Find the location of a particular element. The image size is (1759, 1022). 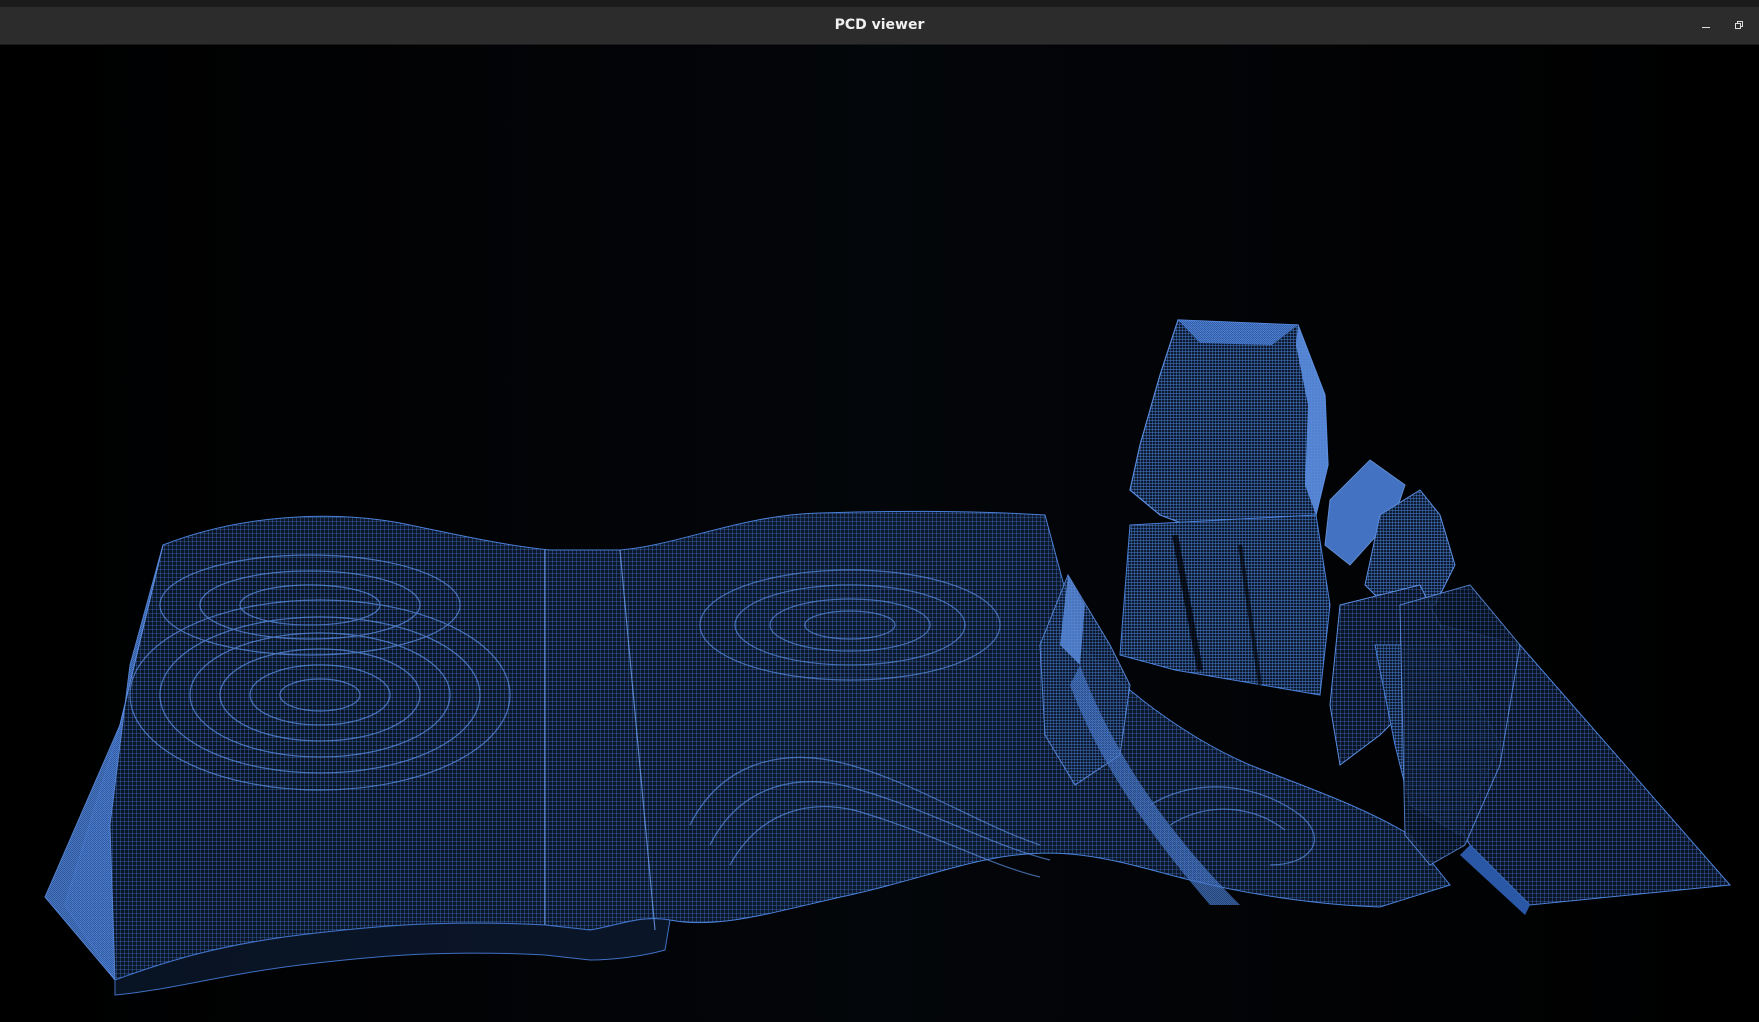

minimize-button is located at coordinates (1706, 26).